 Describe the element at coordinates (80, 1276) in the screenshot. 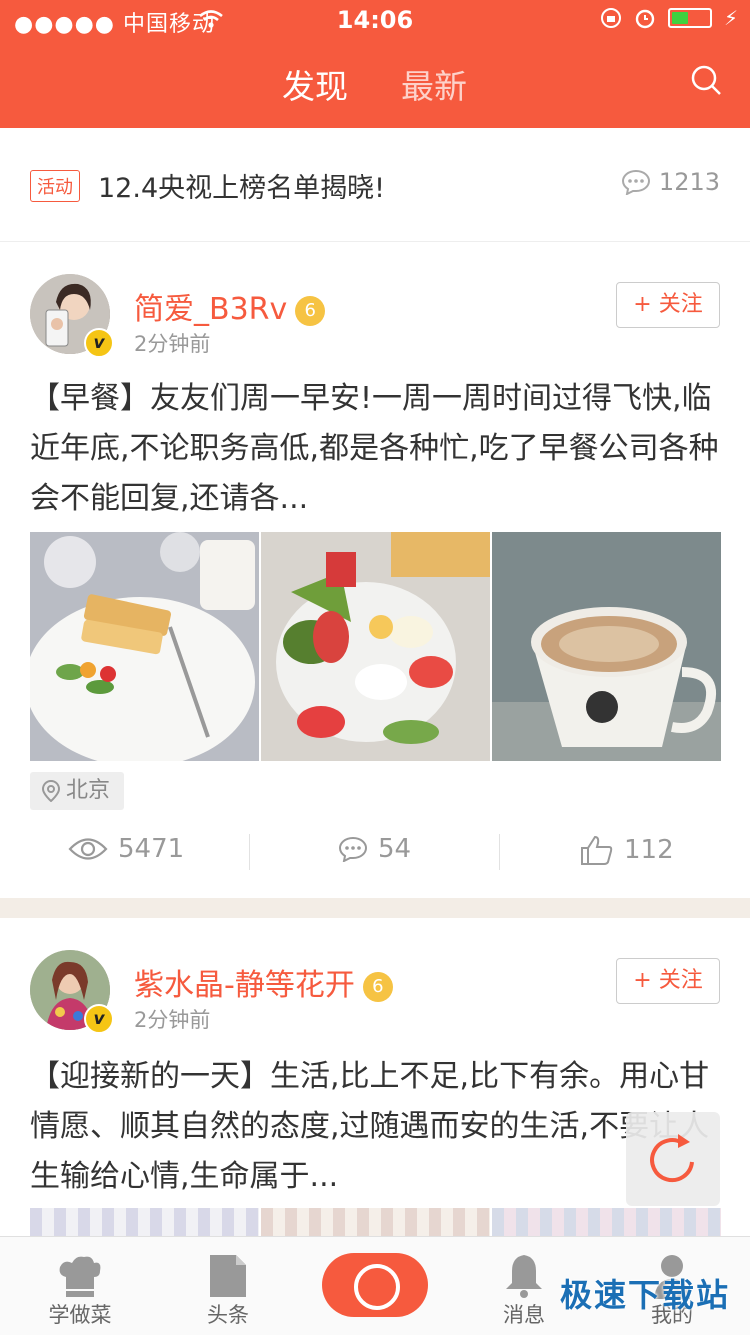

I see `chef-hat-icon` at that location.